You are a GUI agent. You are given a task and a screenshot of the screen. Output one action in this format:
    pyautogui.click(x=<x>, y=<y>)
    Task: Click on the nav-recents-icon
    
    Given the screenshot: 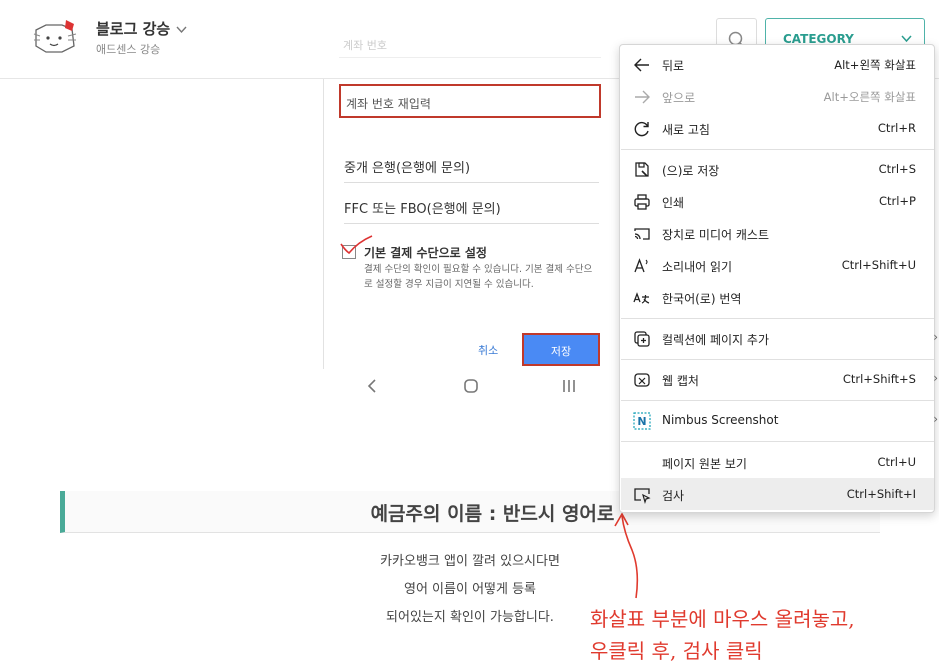 What is the action you would take?
    pyautogui.click(x=569, y=388)
    